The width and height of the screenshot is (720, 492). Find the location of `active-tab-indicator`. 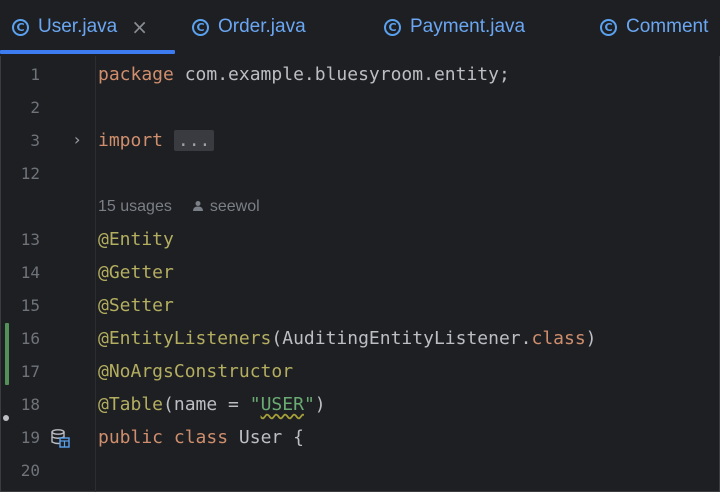

active-tab-indicator is located at coordinates (87, 52).